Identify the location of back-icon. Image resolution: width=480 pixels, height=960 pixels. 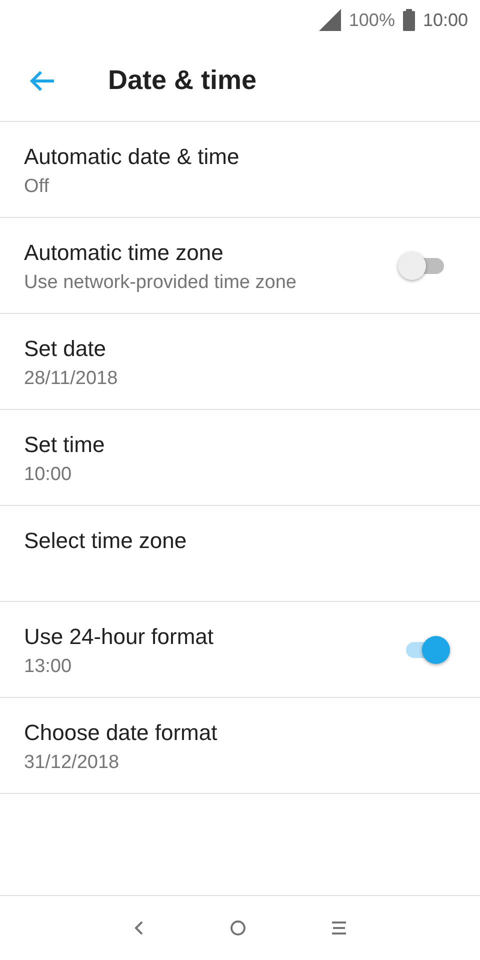
(139, 928).